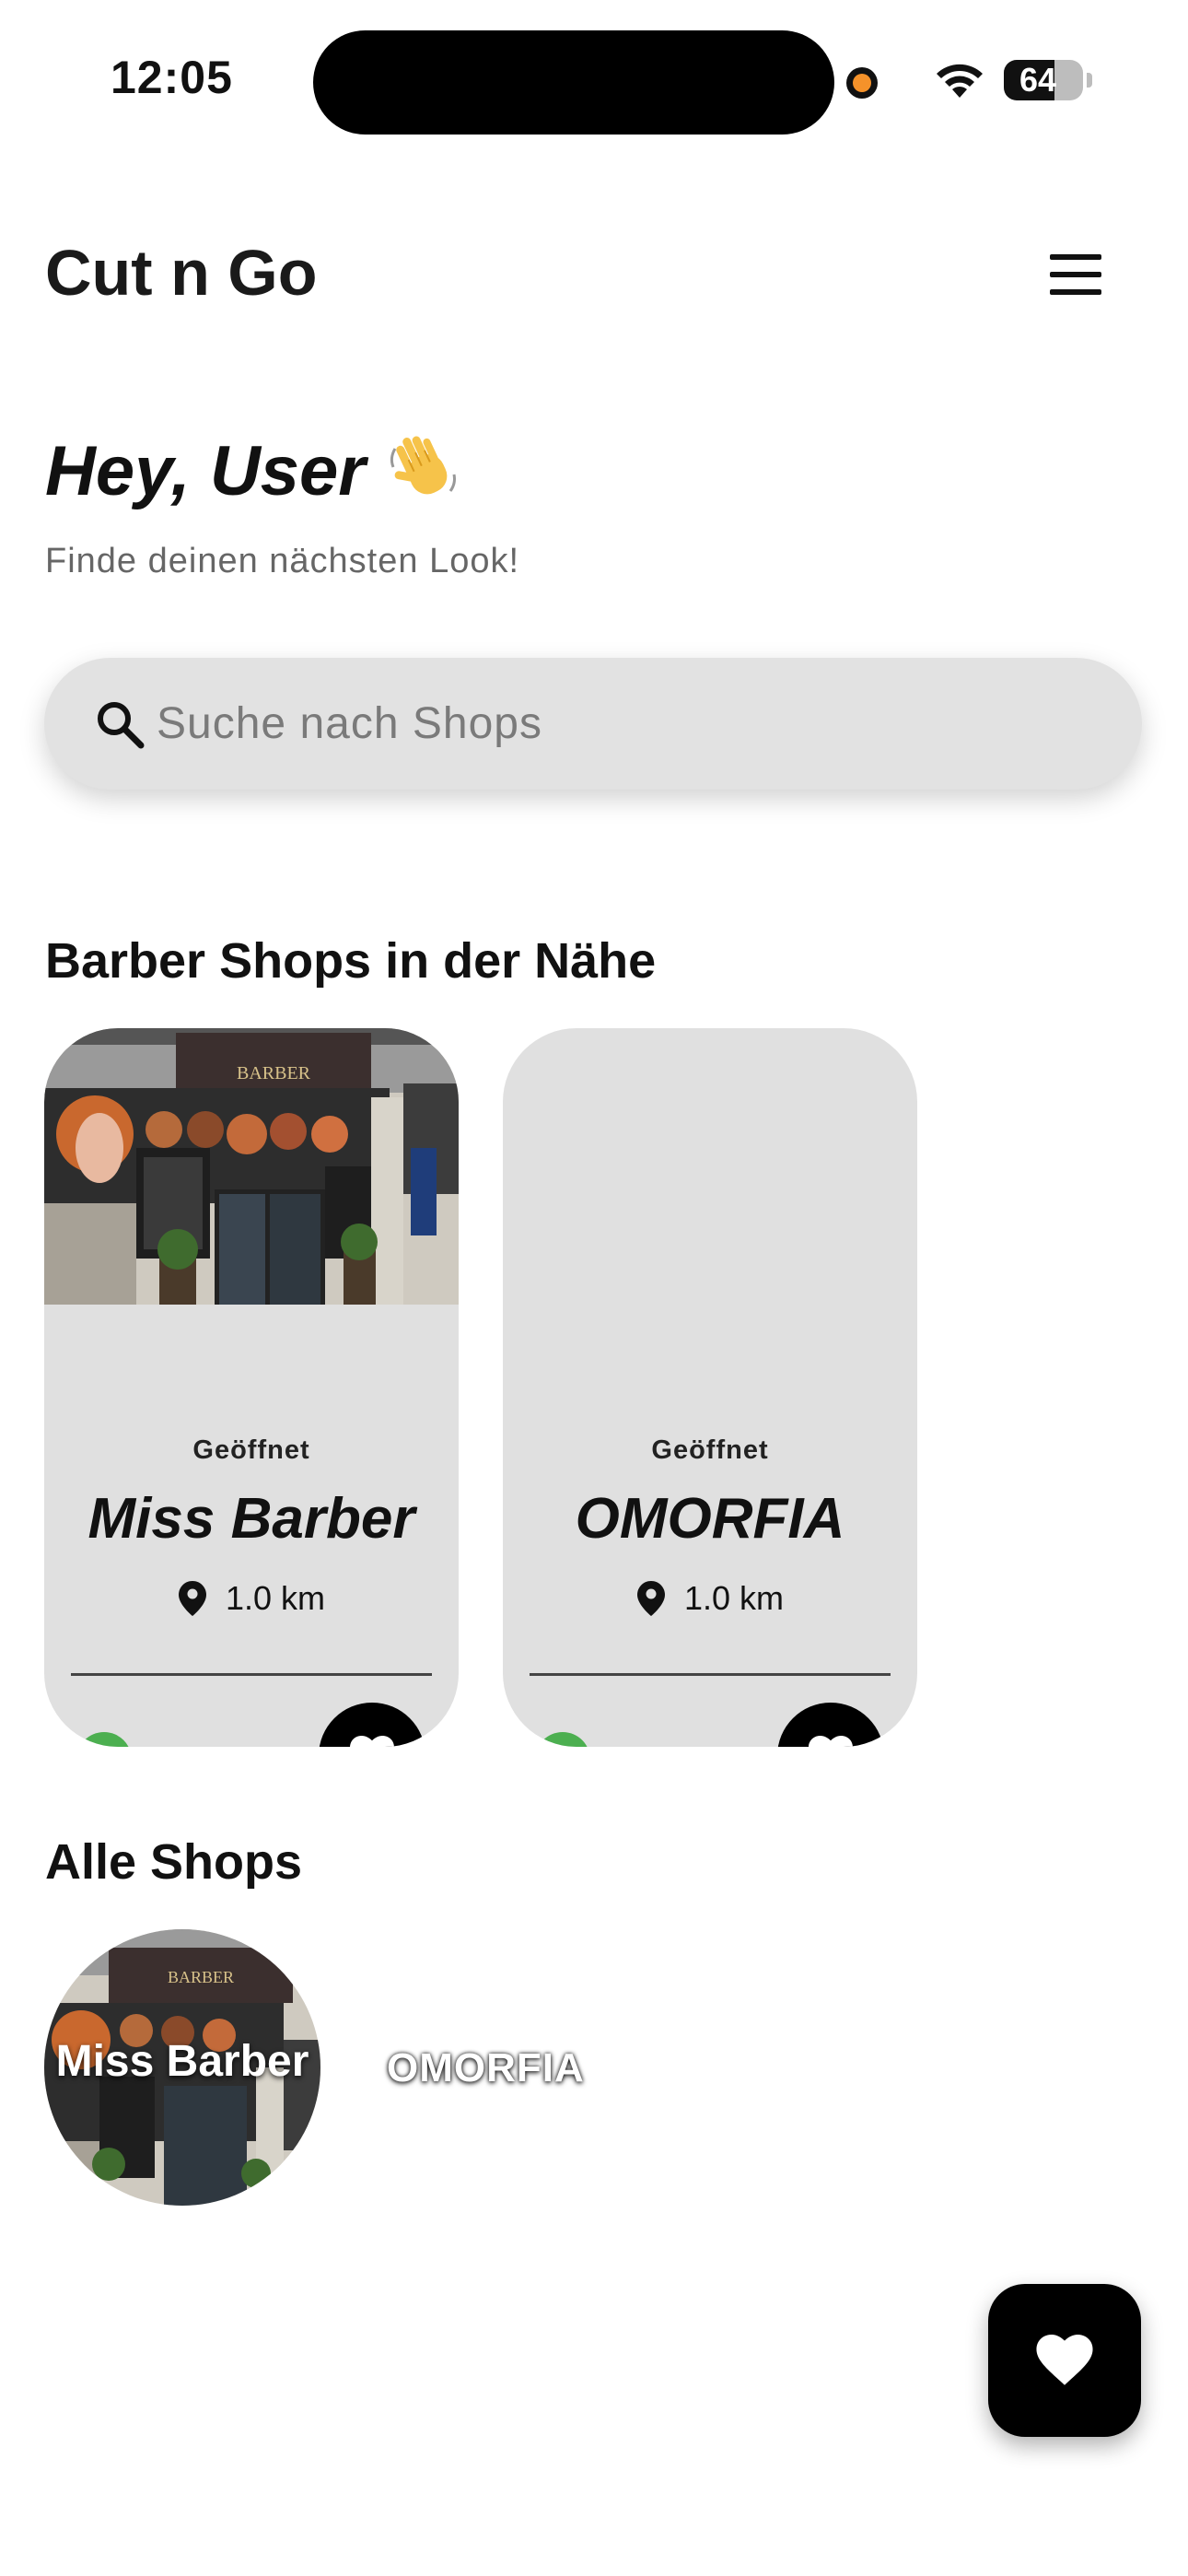 This screenshot has width=1188, height=2576. I want to click on greeting: Hey, User, so click(253, 471).